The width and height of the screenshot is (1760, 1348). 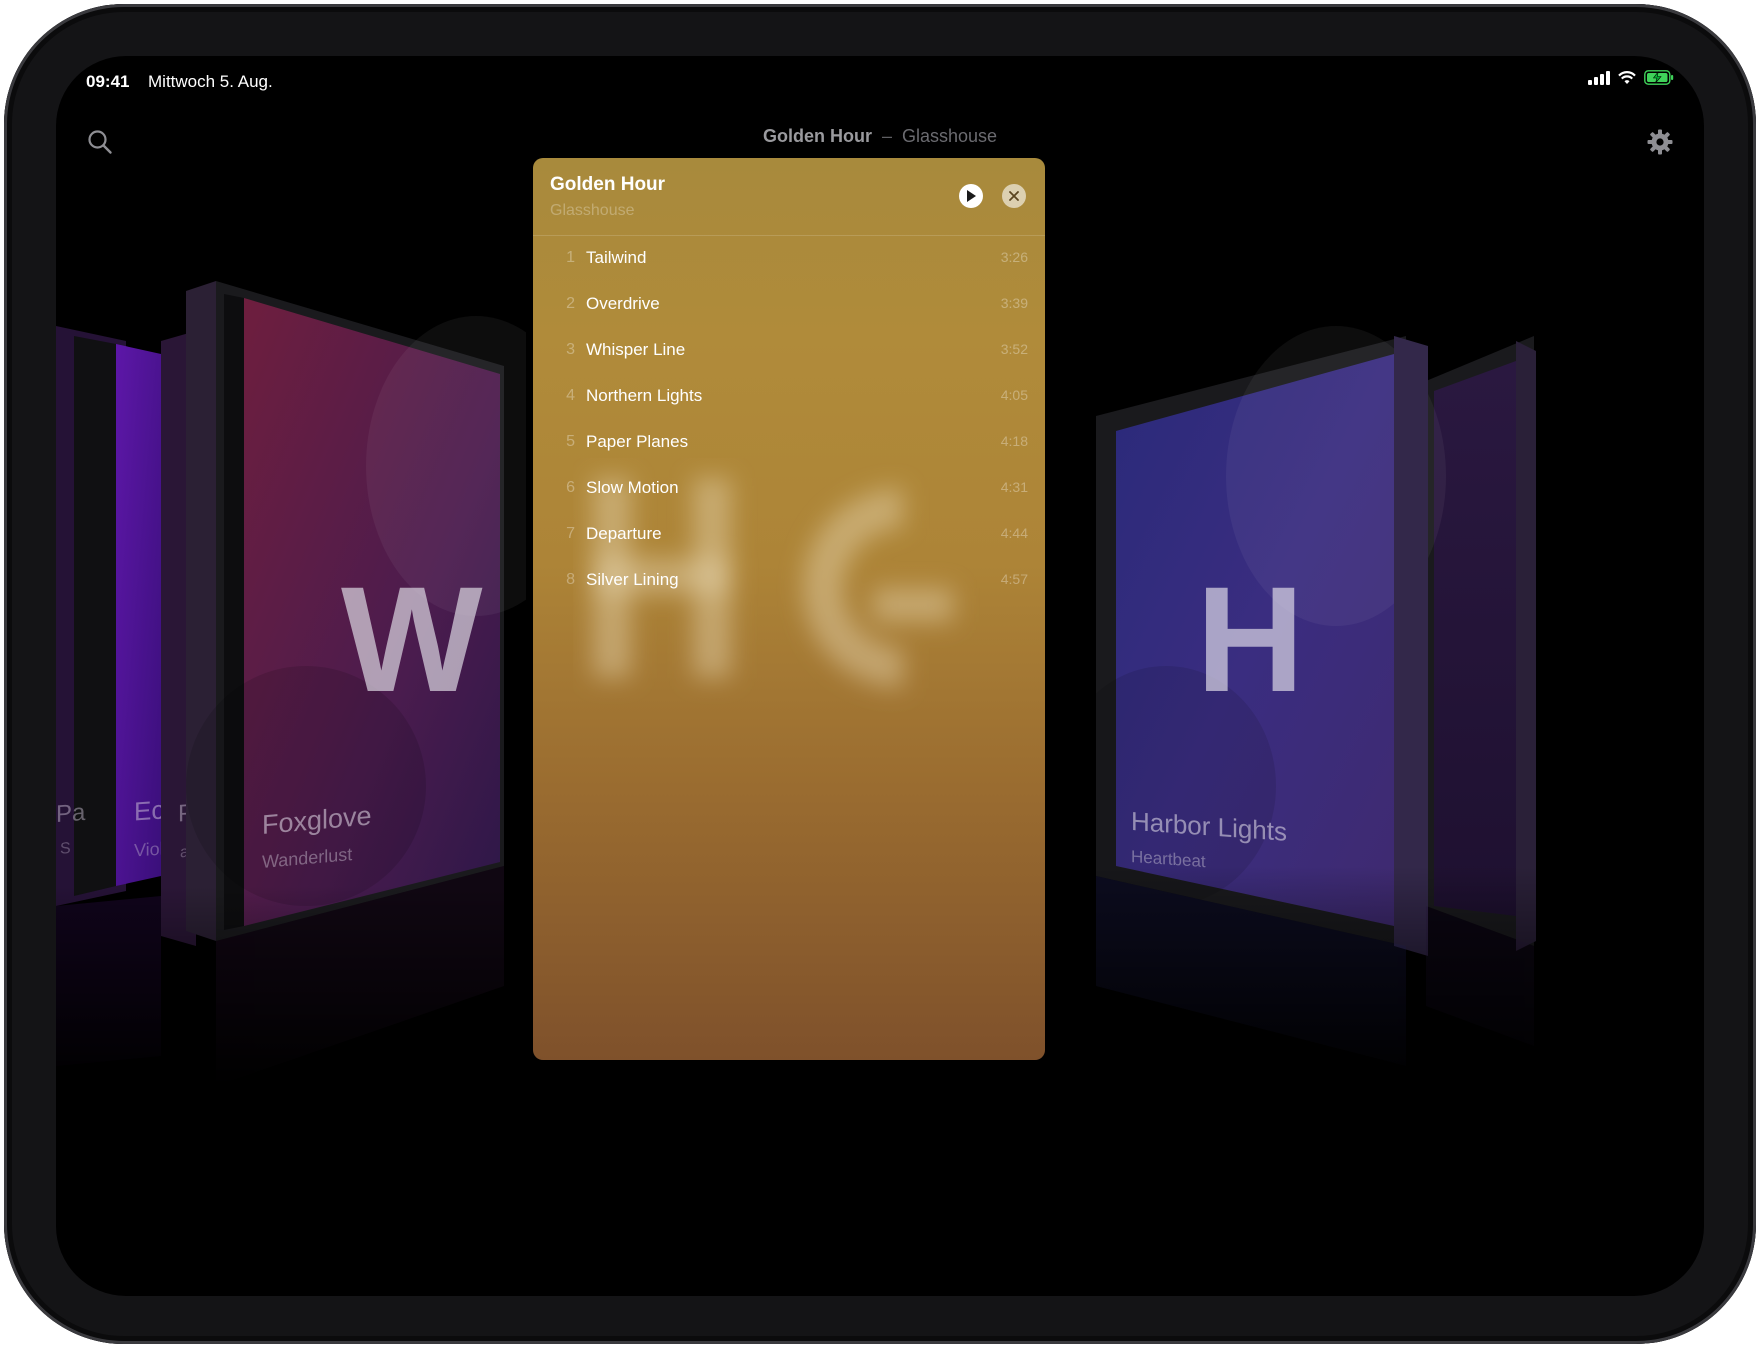 What do you see at coordinates (570, 579) in the screenshot?
I see `track-number: 8` at bounding box center [570, 579].